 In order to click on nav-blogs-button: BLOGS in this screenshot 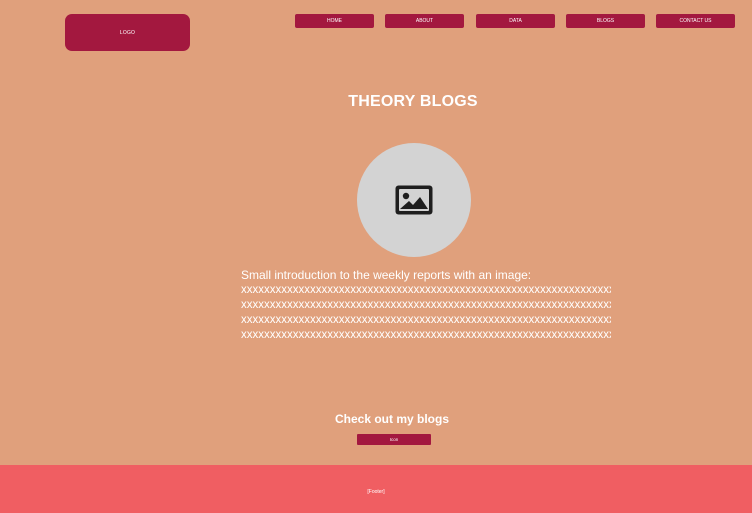, I will do `click(605, 21)`.